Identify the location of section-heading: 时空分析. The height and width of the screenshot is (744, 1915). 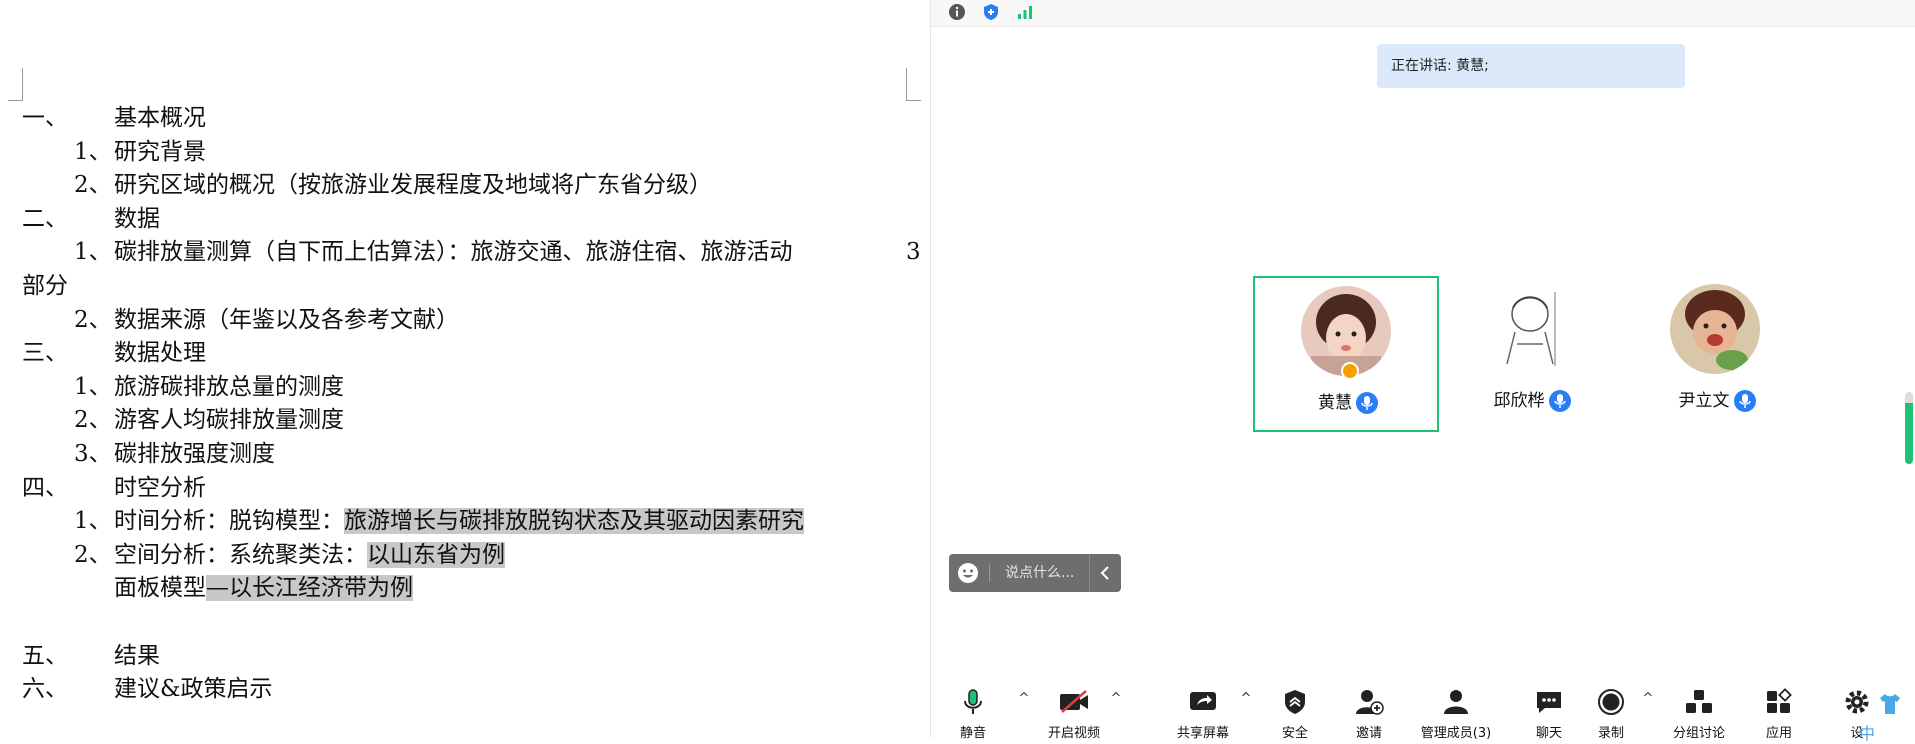
(160, 489).